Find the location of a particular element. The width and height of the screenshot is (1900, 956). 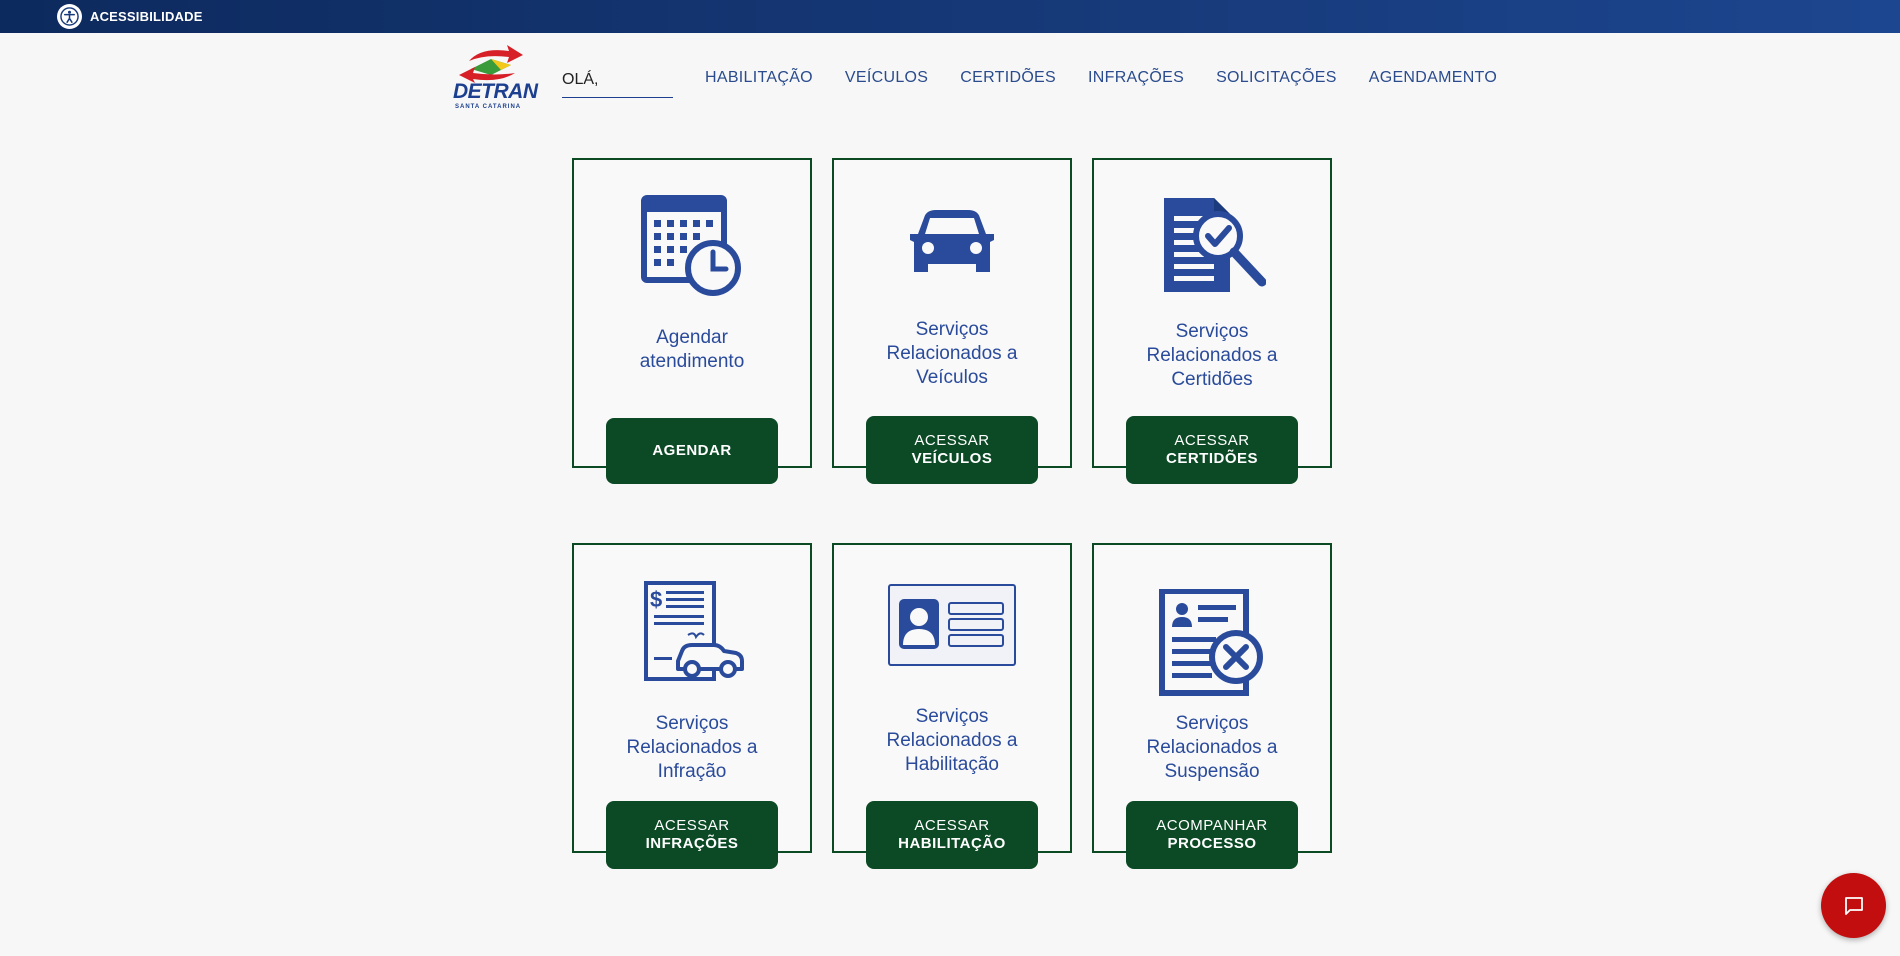

nav-habilitacao: HABILITAÇÃO is located at coordinates (759, 78).